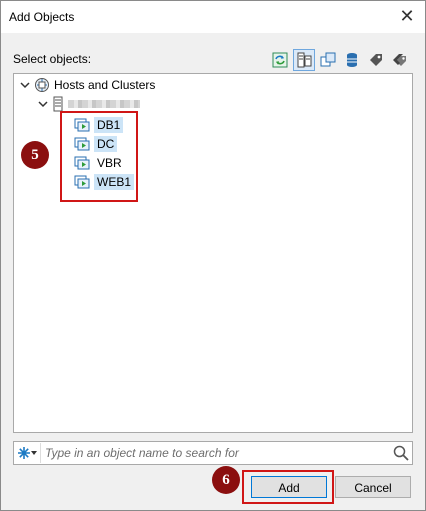 The width and height of the screenshot is (426, 511). What do you see at coordinates (304, 60) in the screenshot?
I see `hosts-and-clusters-view-icon` at bounding box center [304, 60].